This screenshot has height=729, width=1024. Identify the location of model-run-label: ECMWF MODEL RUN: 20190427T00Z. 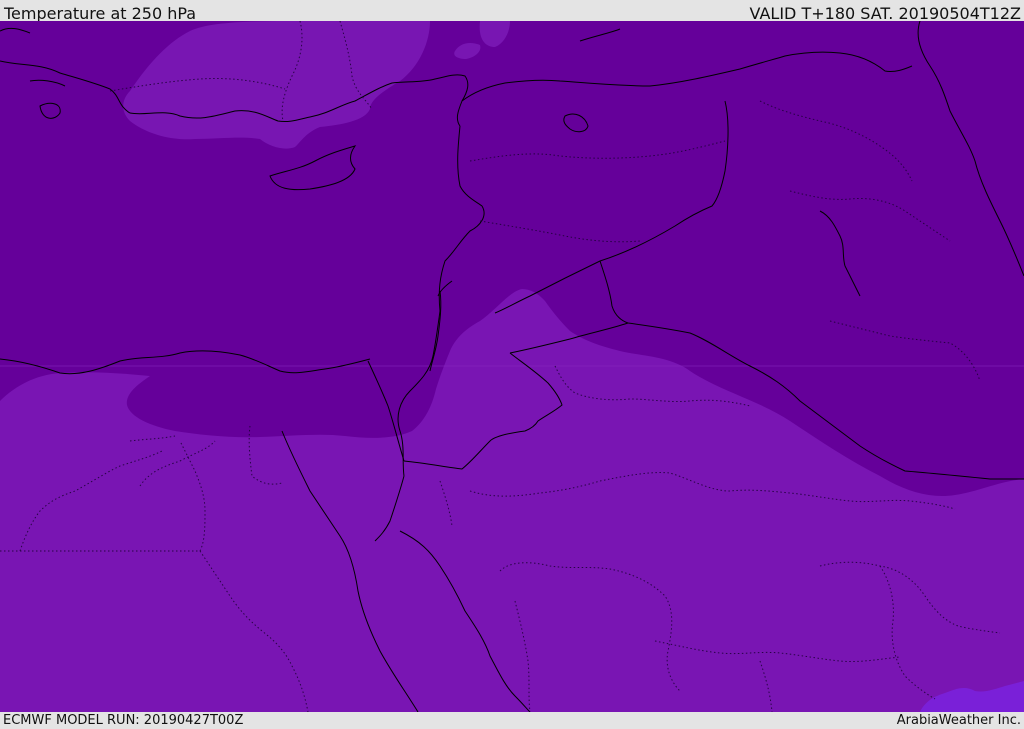
(123, 720).